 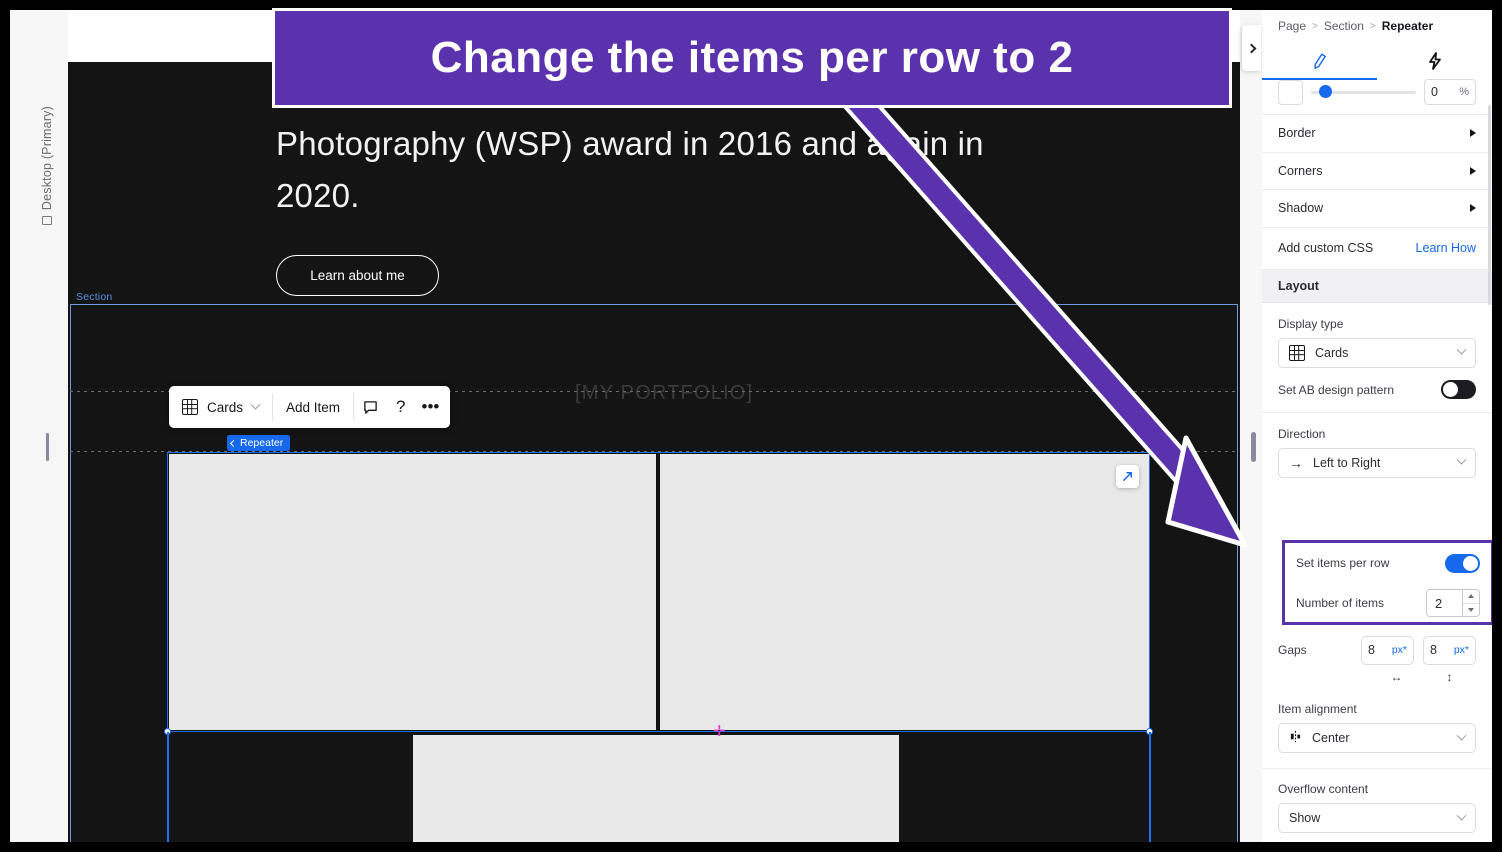 I want to click on stepper-increment-button, so click(x=1471, y=597).